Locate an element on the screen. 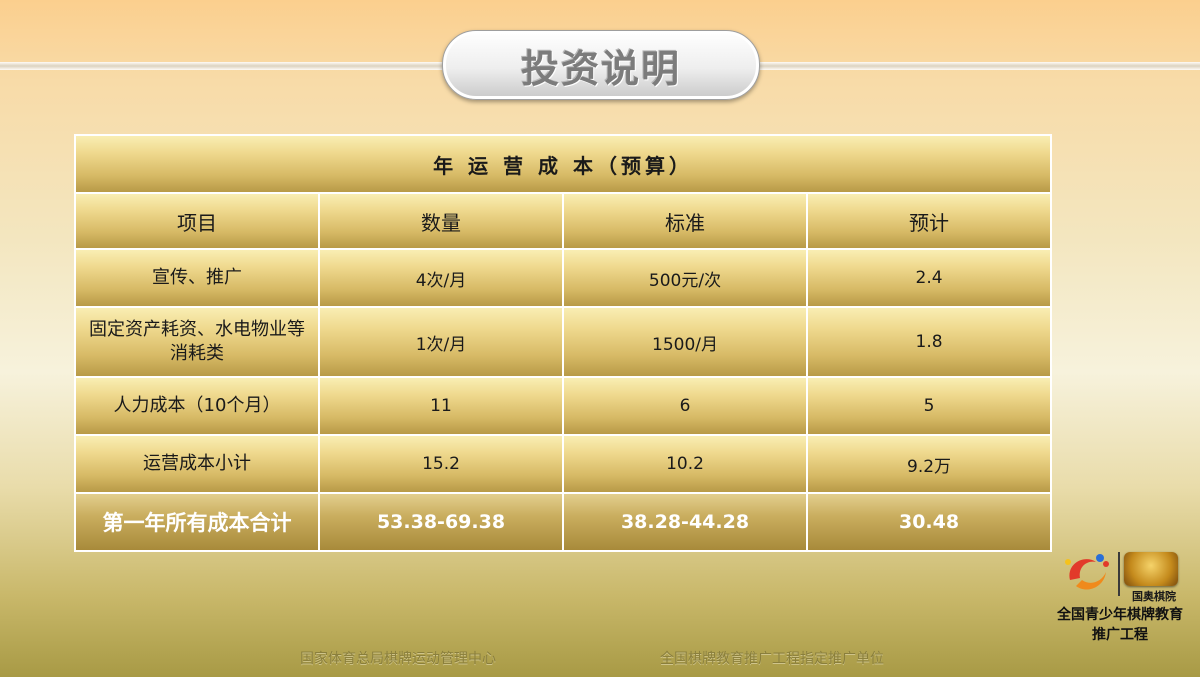 This screenshot has height=677, width=1200. total-standard: 38.28-44.28 is located at coordinates (685, 522).